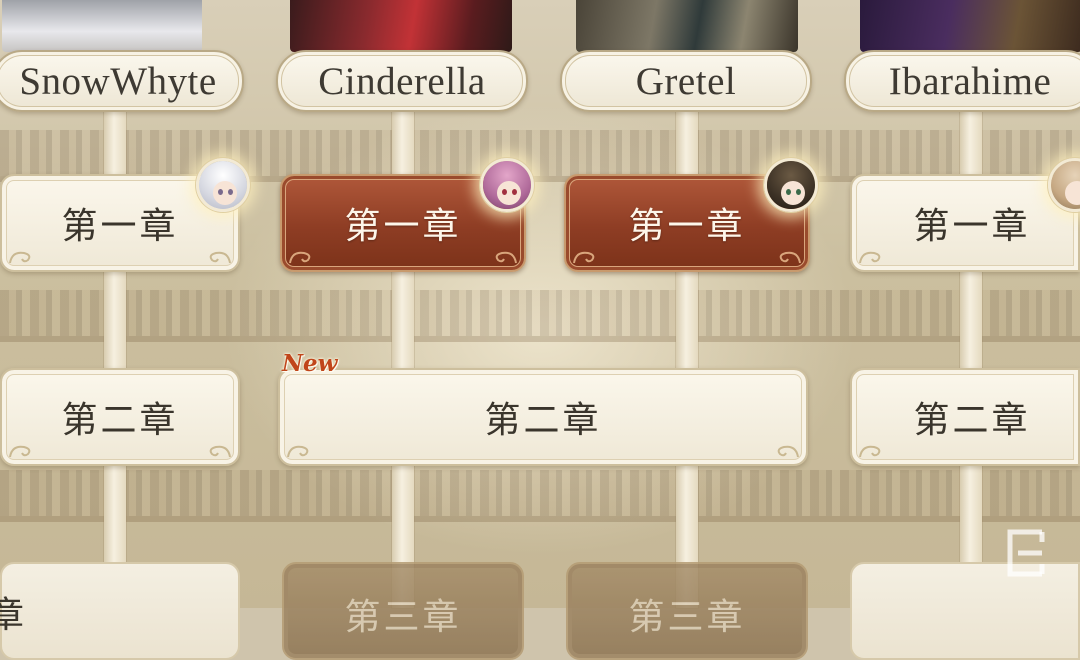 Image resolution: width=1080 pixels, height=660 pixels. Describe the element at coordinates (687, 26) in the screenshot. I see `gretel-portrait` at that location.